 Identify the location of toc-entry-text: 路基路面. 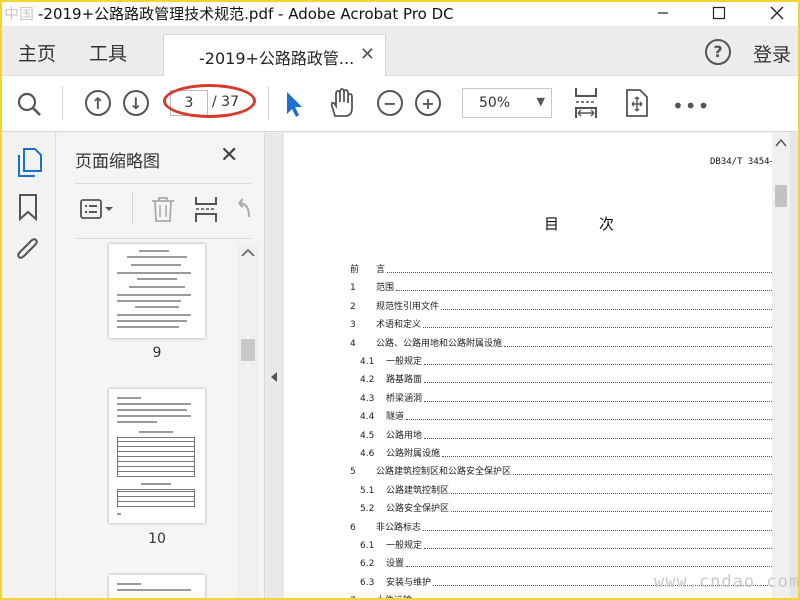
(404, 380).